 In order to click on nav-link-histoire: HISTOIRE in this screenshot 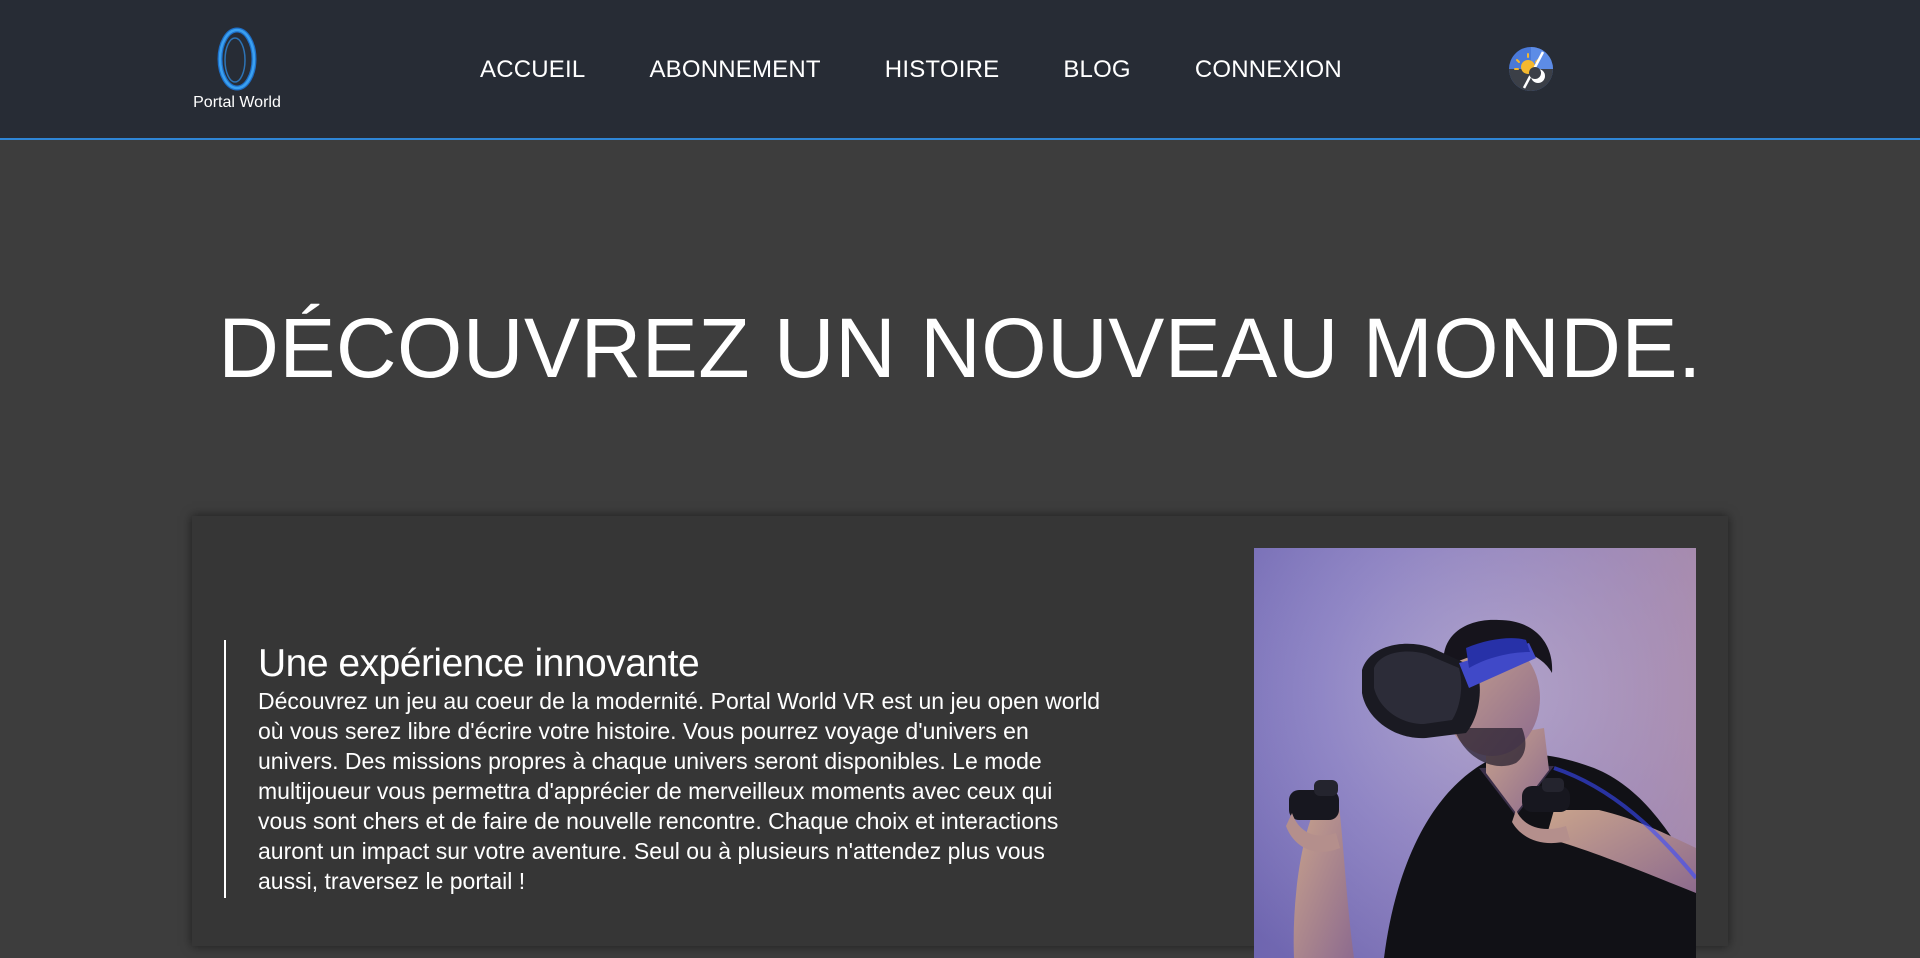, I will do `click(942, 70)`.